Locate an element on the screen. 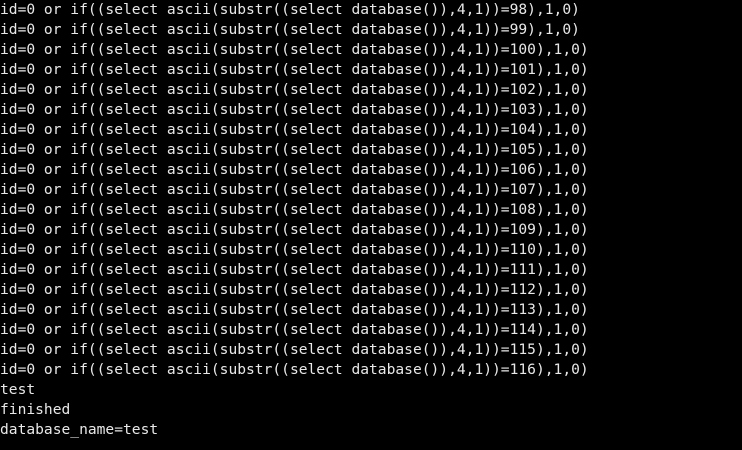  output-line: test is located at coordinates (18, 389).